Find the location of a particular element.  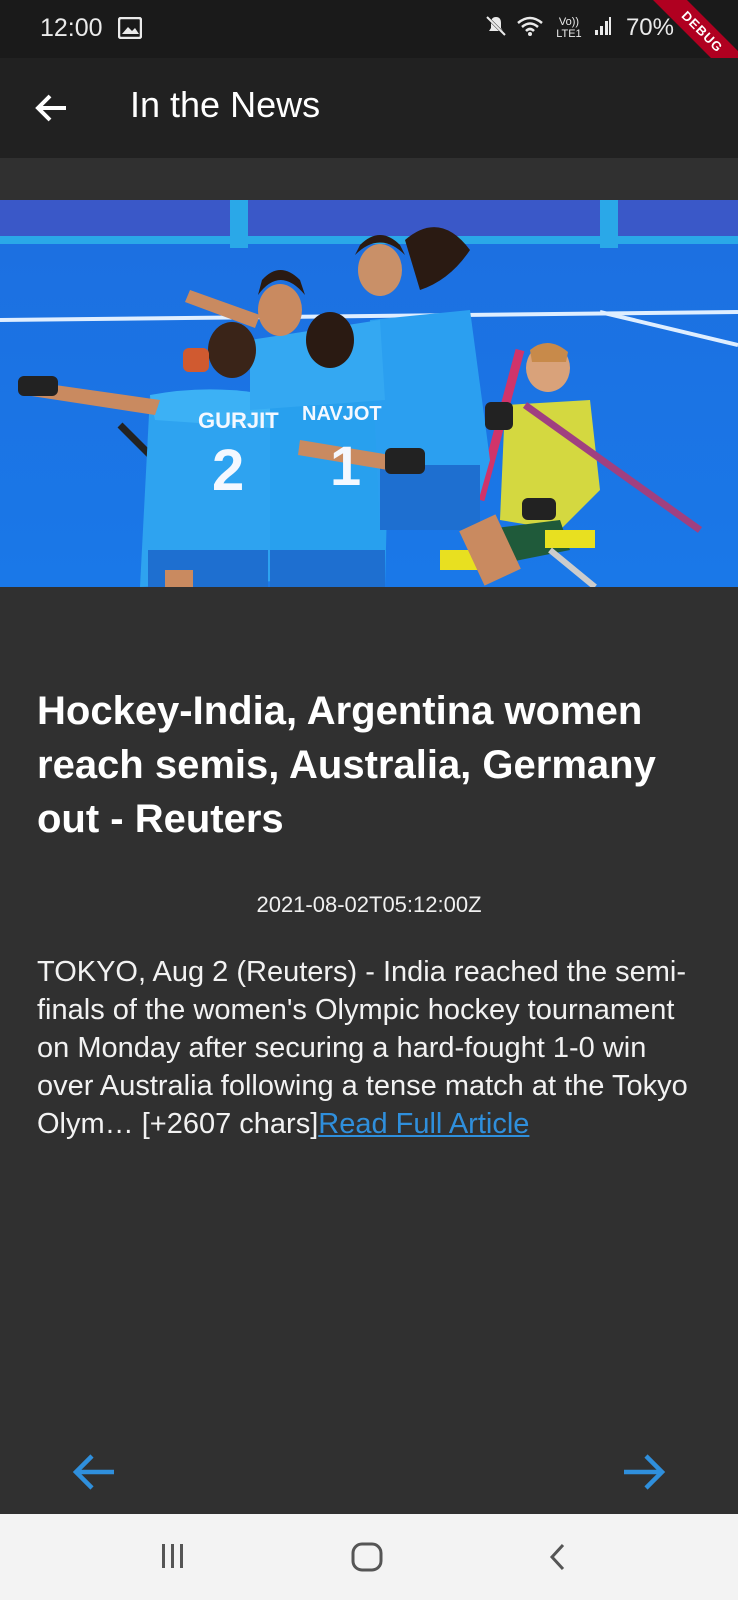

read-full-article-link: Read Full Article is located at coordinates (423, 1124).